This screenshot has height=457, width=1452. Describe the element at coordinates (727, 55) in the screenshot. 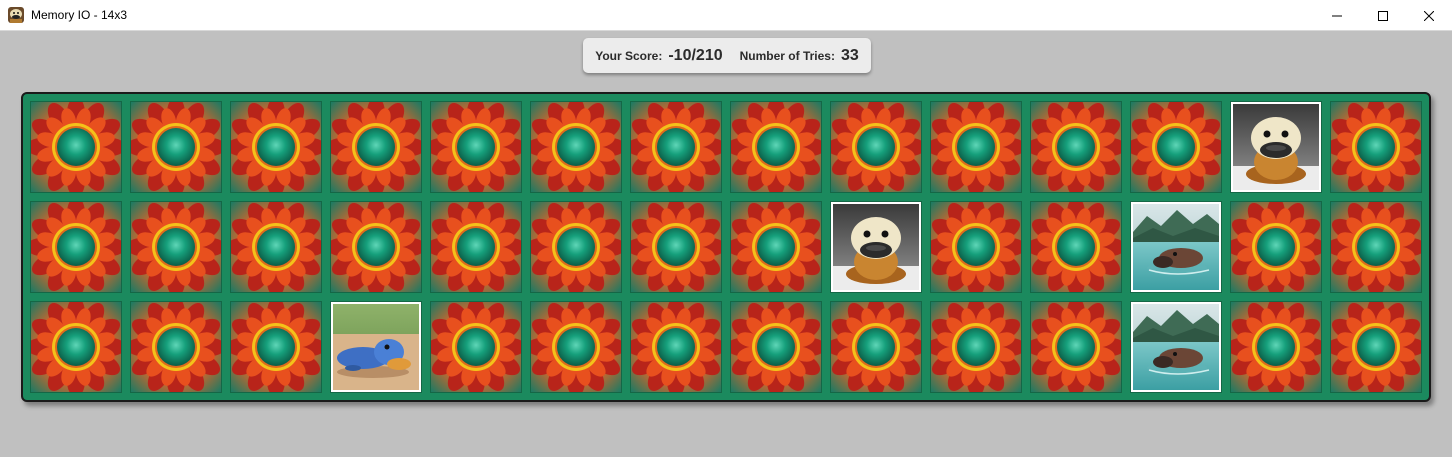

I see `score-panel: Your Score: -10/210 Number of Tries: 33` at that location.